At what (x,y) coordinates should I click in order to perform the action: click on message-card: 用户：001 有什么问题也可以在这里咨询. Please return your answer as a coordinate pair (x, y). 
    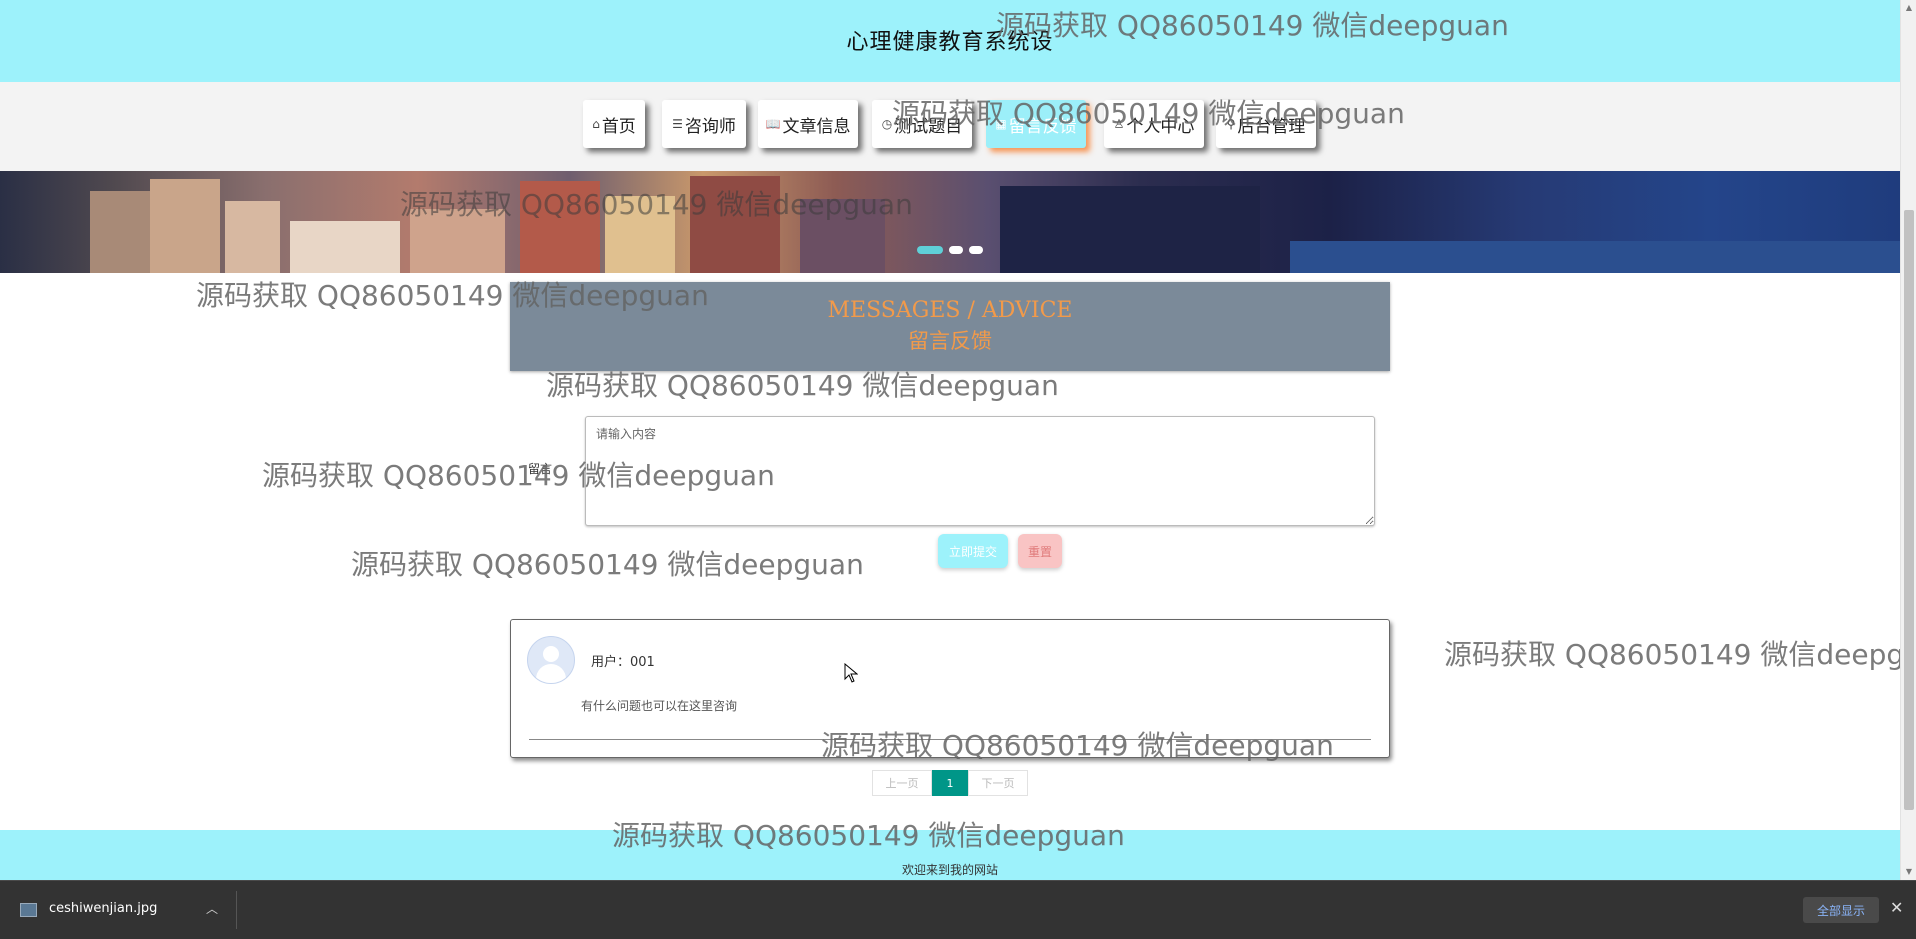
    Looking at the image, I should click on (950, 688).